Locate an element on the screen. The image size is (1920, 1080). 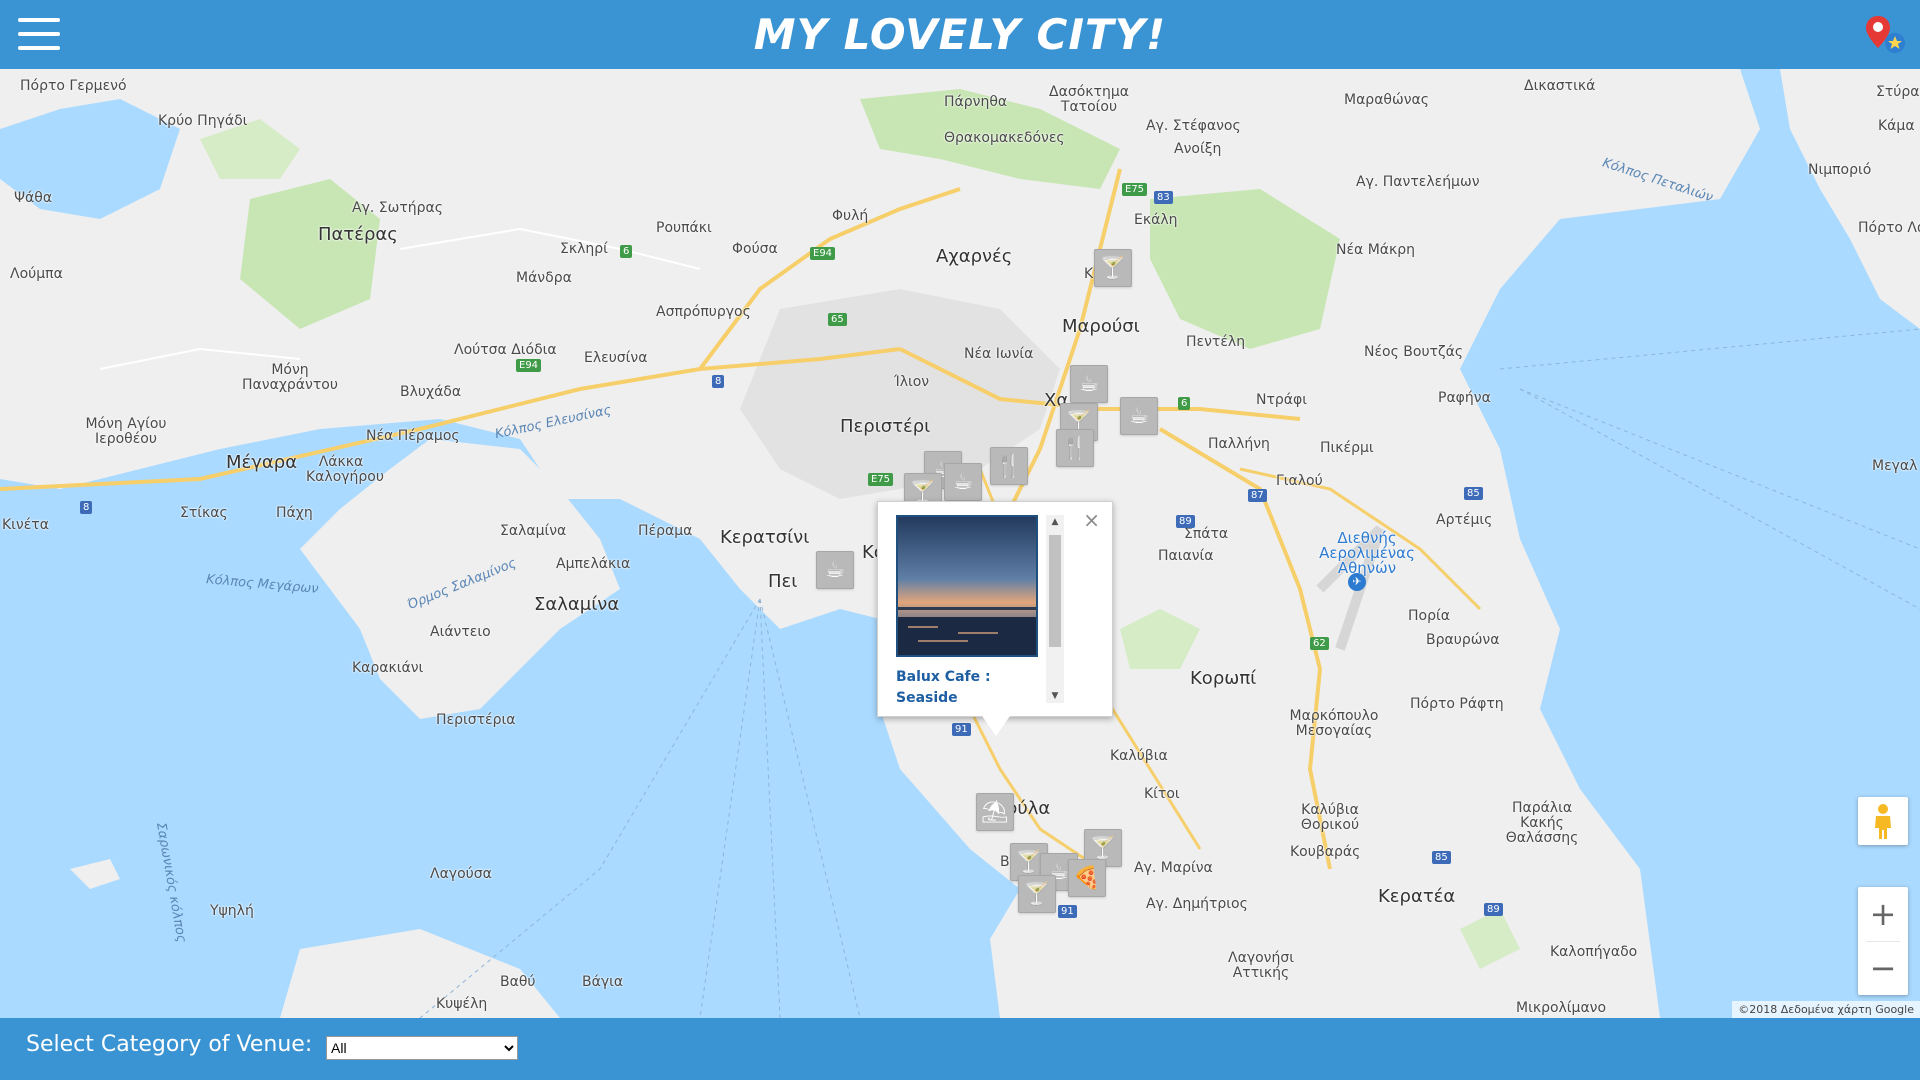
place-label: Αγ. Μαρίνα is located at coordinates (1173, 868).